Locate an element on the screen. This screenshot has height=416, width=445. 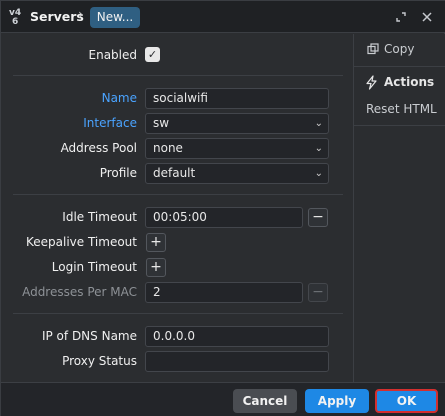
actions-label: Actions is located at coordinates (409, 82).